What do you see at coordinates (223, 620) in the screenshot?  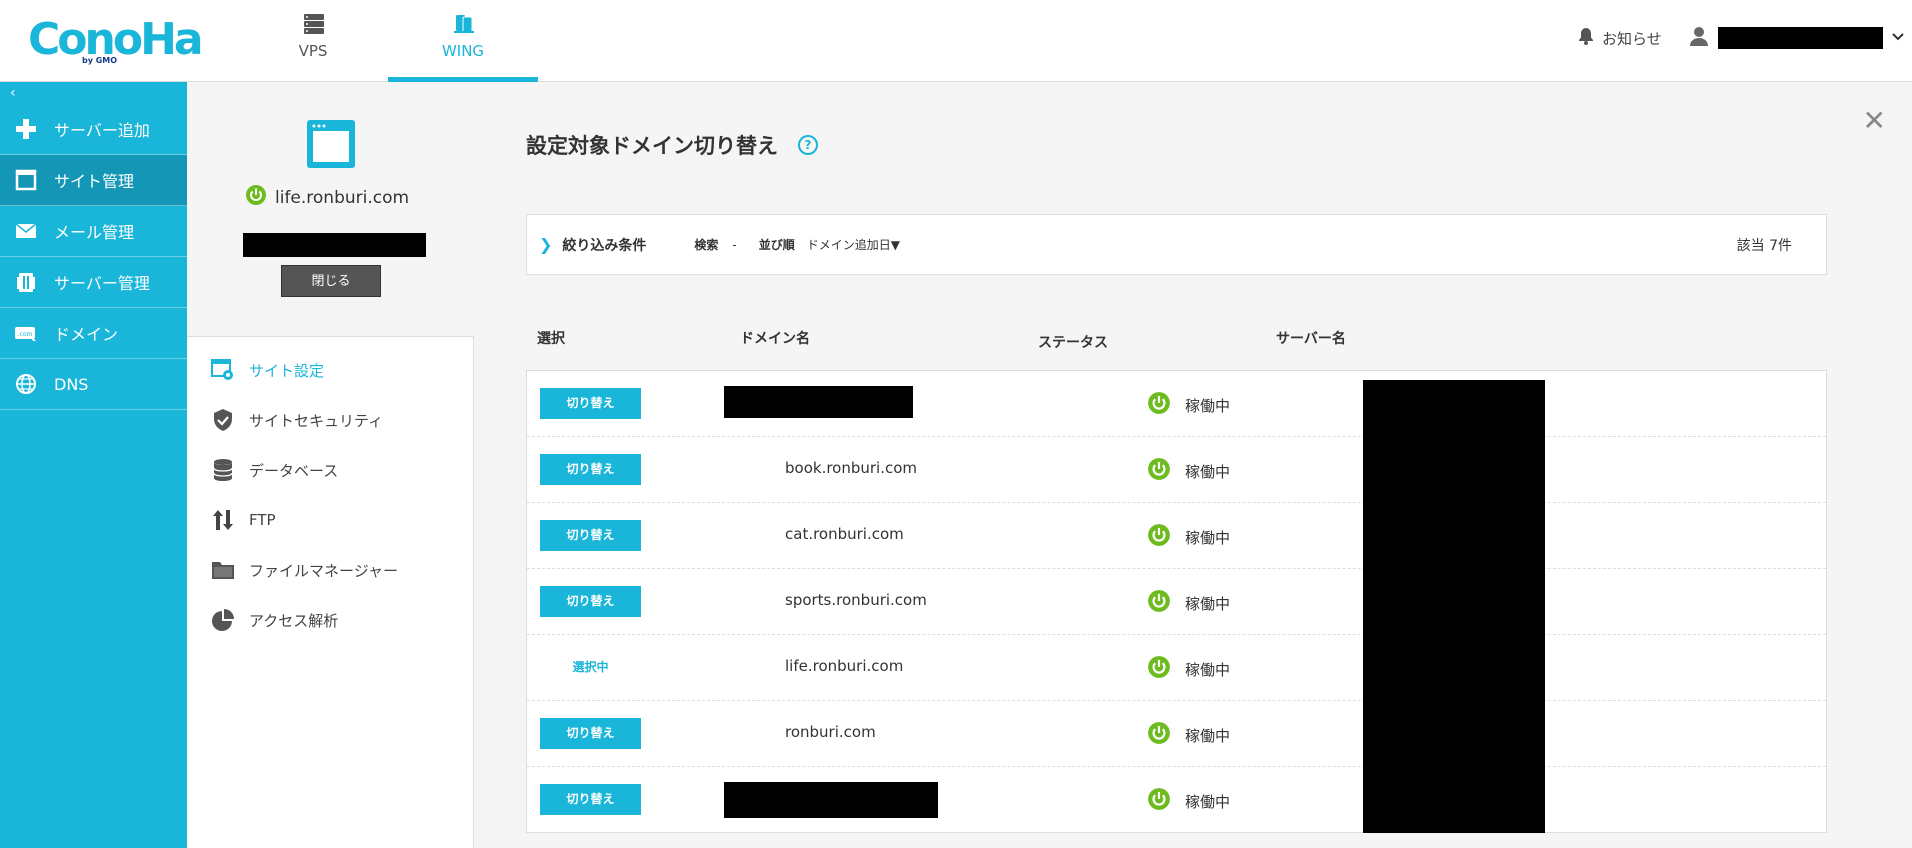 I see `pie-chart-icon` at bounding box center [223, 620].